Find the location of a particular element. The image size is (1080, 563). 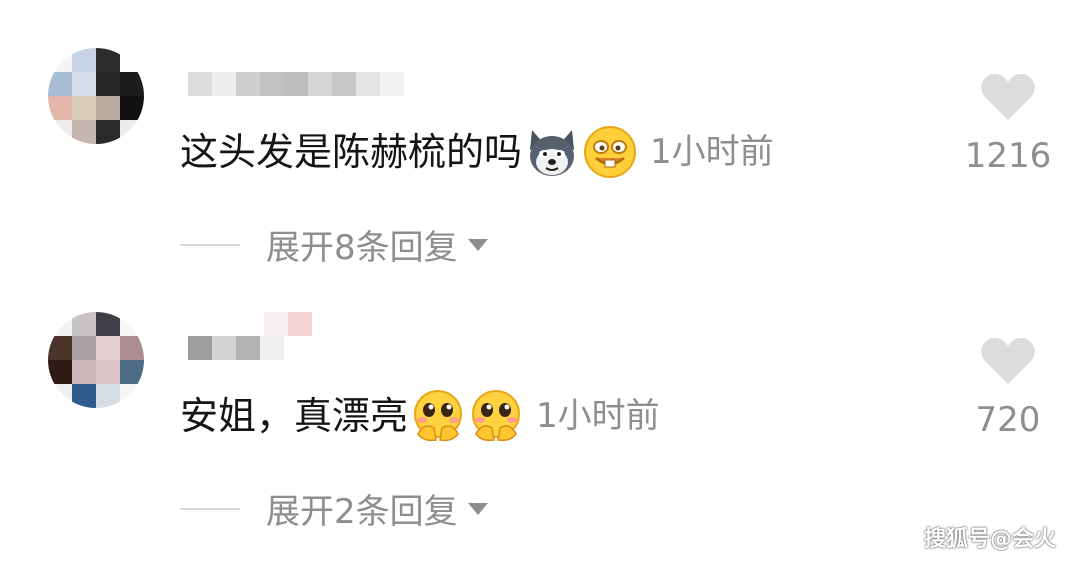

husky-dog-emoji is located at coordinates (552, 153).